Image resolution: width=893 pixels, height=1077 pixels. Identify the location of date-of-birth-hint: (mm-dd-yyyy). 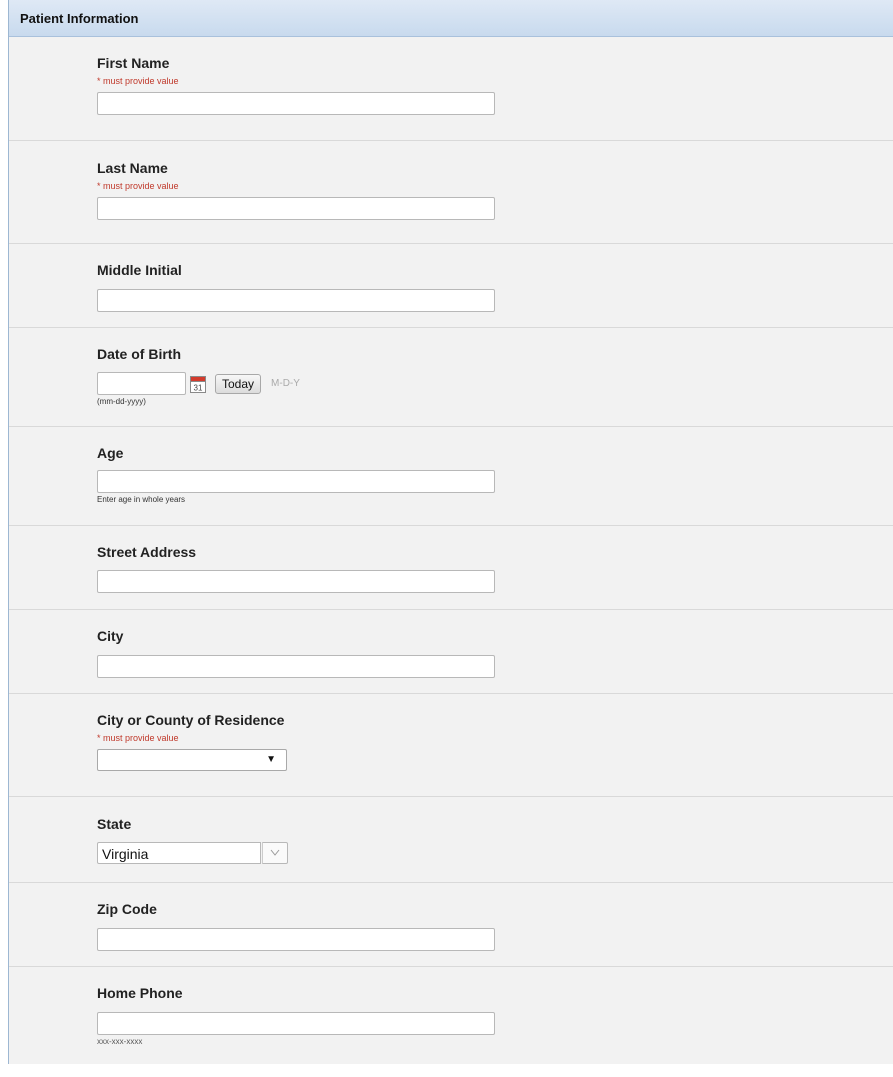
(121, 401).